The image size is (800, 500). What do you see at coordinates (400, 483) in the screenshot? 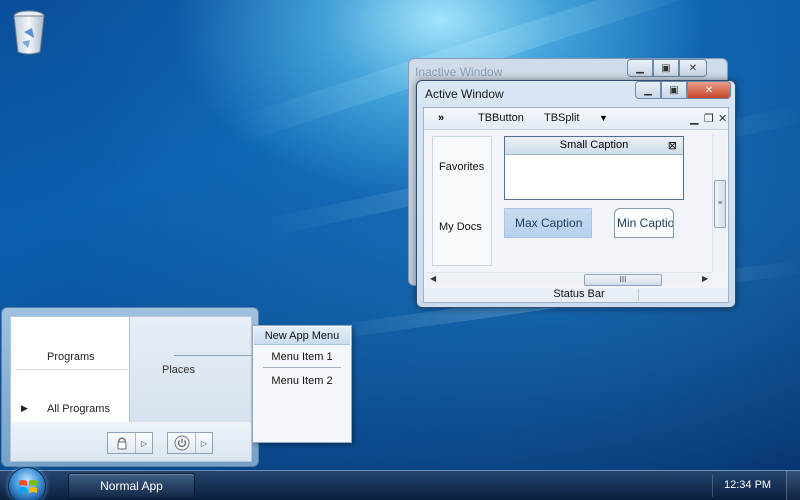
I see `taskbar: Normal App 12:34 PM` at bounding box center [400, 483].